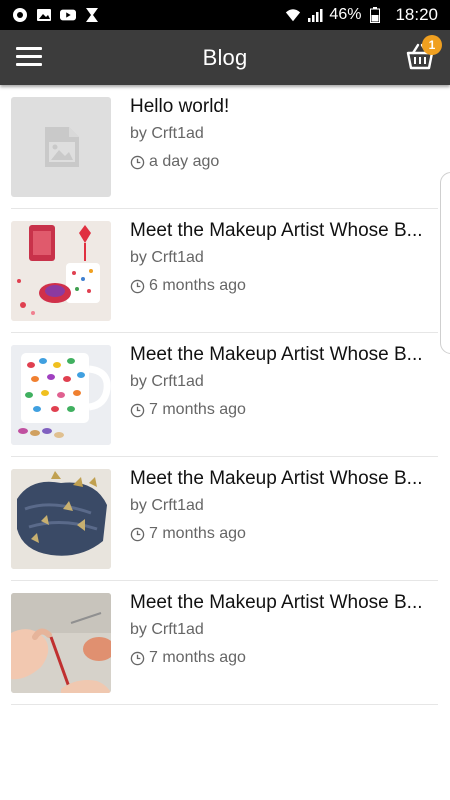  I want to click on post-info: Hello world! by Crft1ad a day ago, so click(284, 133).